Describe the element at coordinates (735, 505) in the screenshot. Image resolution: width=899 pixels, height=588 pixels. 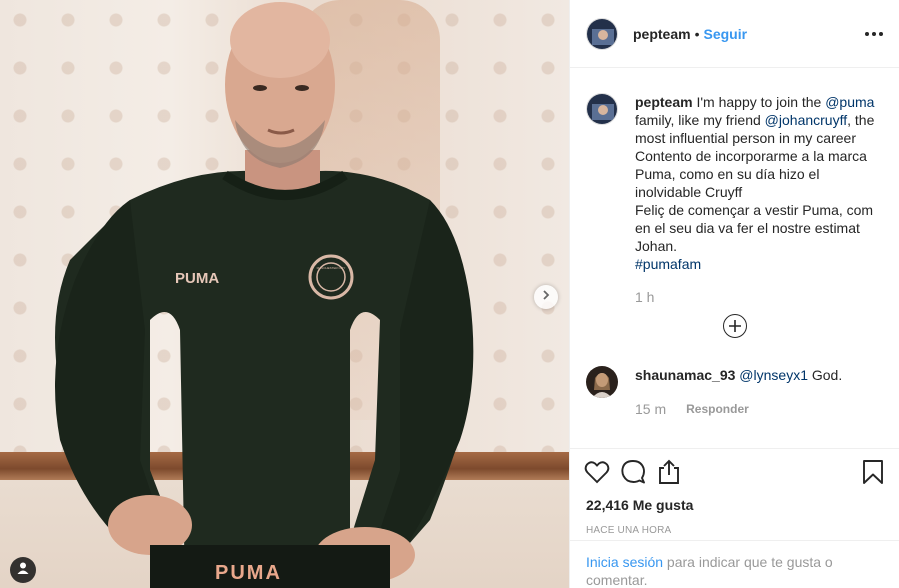
I see `likes-count: 22,416 Me gusta` at that location.